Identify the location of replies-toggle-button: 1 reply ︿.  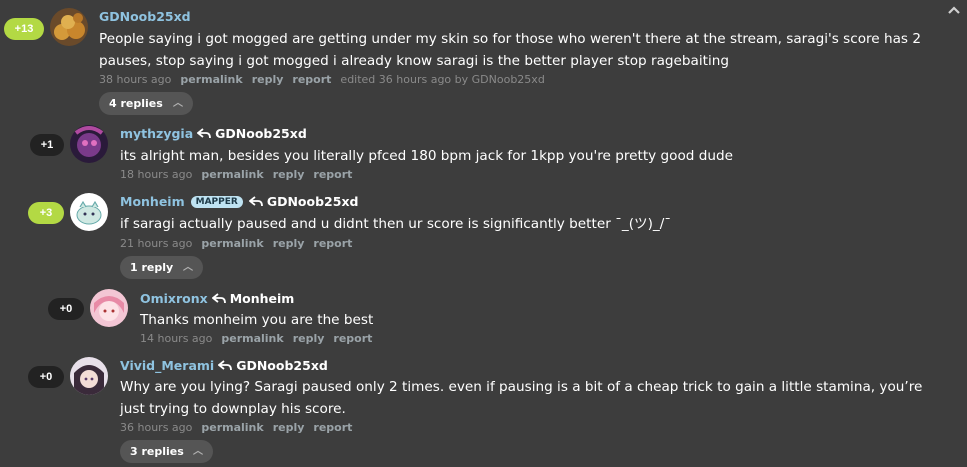
(161, 267).